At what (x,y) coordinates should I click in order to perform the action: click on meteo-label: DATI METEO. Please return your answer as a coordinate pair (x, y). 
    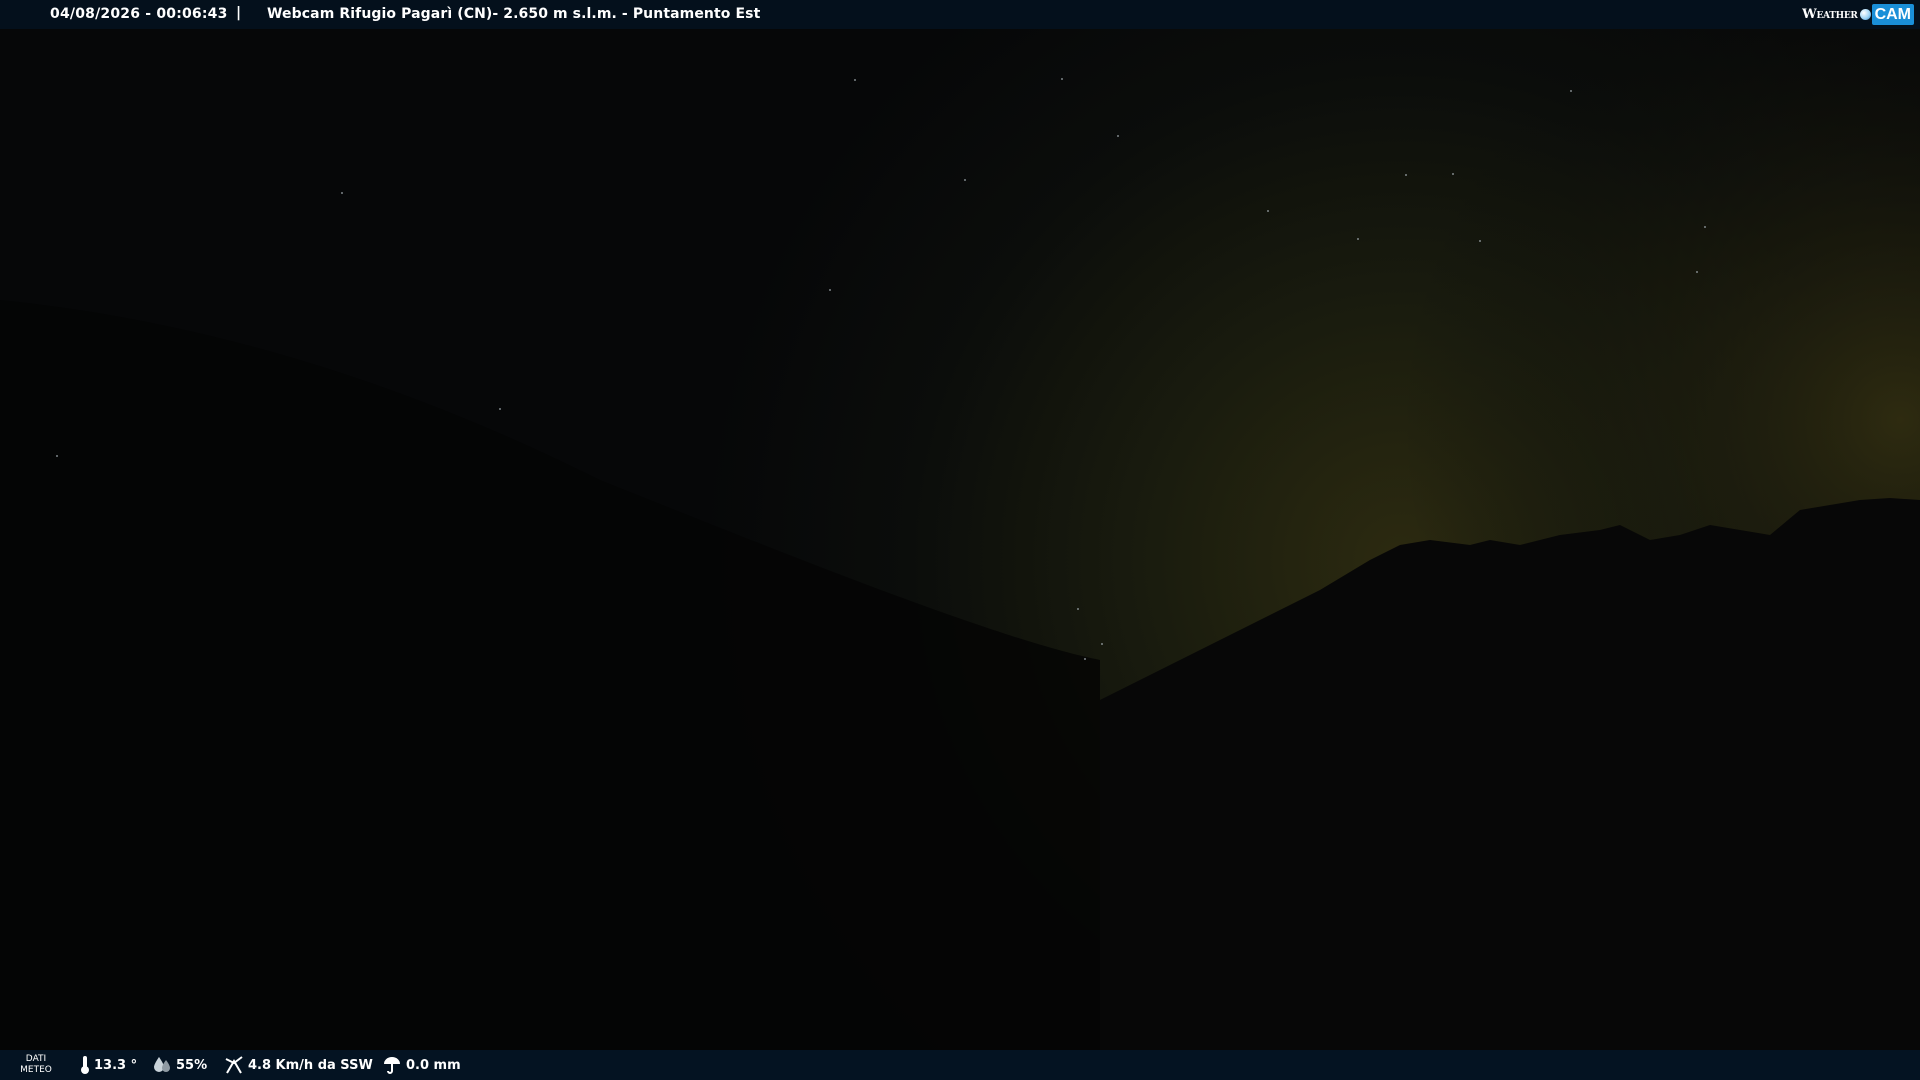
    Looking at the image, I should click on (36, 1065).